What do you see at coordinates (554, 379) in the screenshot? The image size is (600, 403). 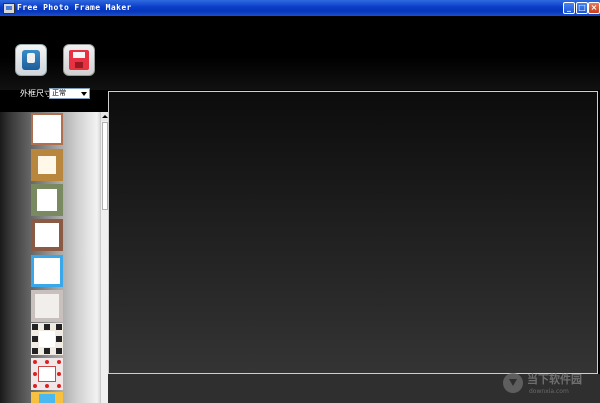 I see `watermark-title: 当下软件园` at bounding box center [554, 379].